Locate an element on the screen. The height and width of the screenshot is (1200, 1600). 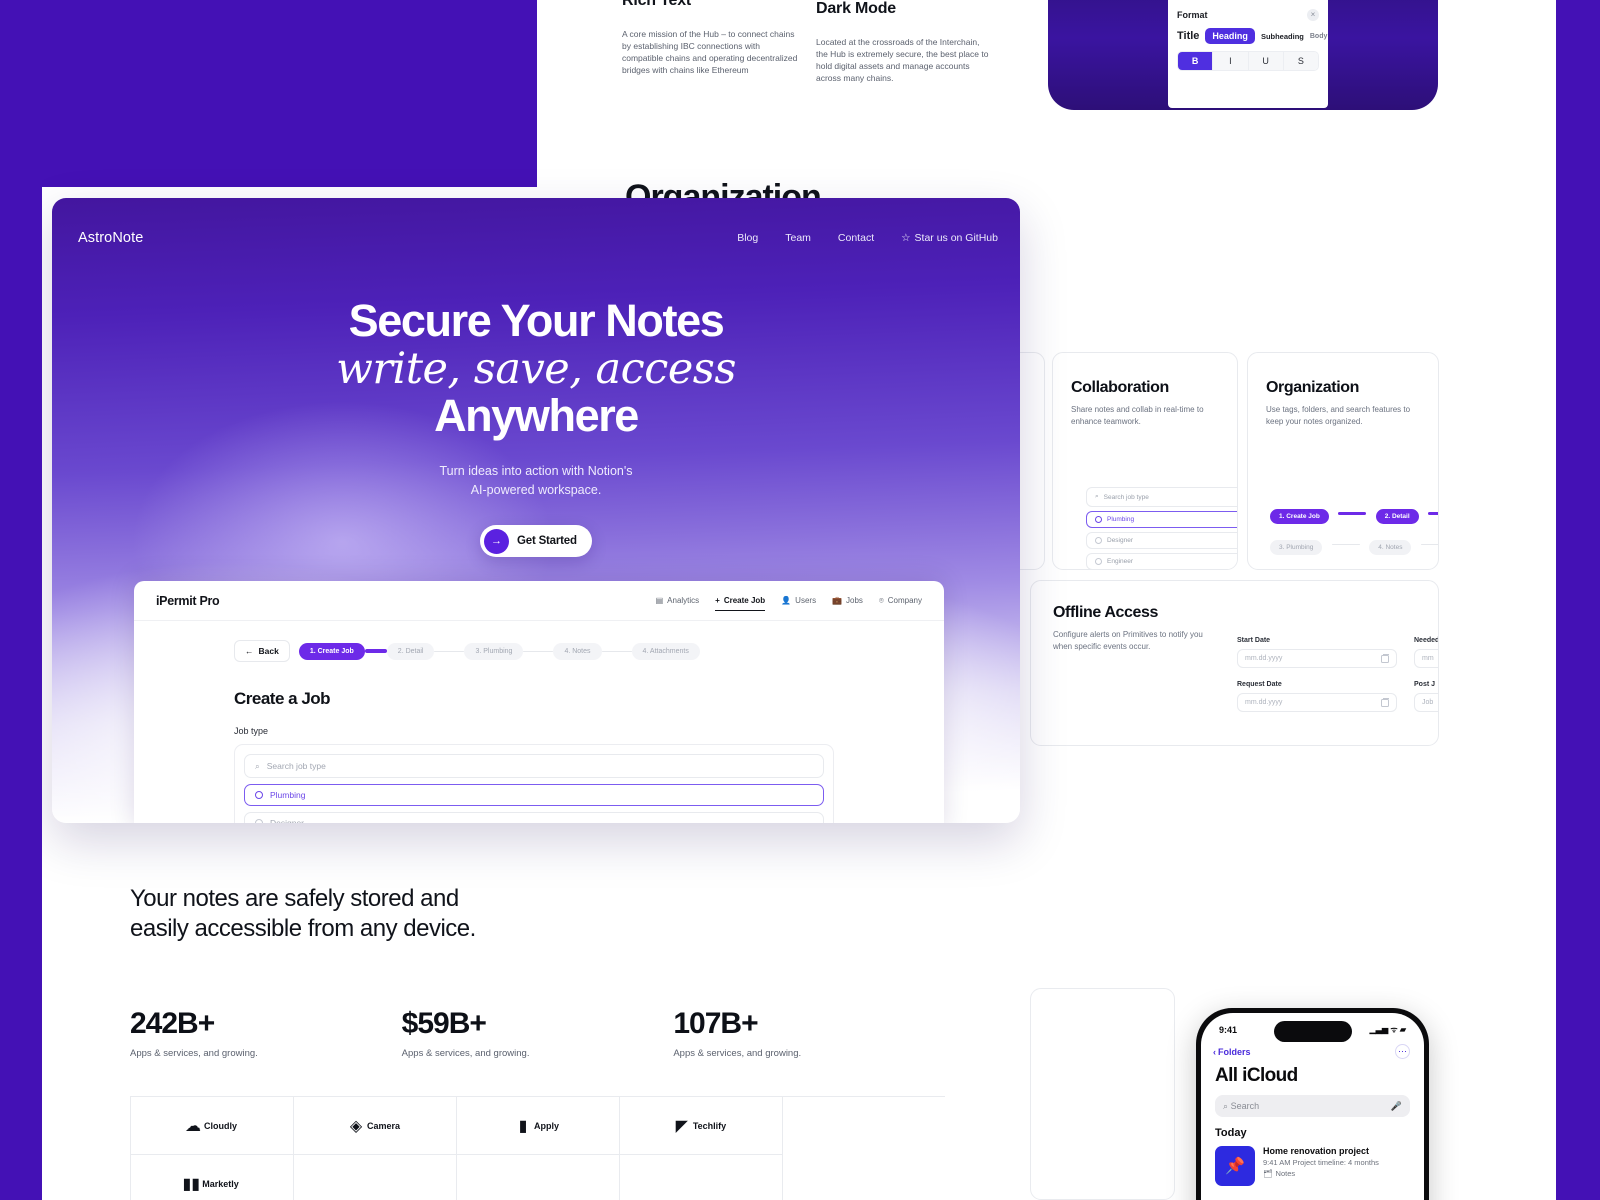
app-menu-analytics: ▤ Analytics is located at coordinates (678, 600).